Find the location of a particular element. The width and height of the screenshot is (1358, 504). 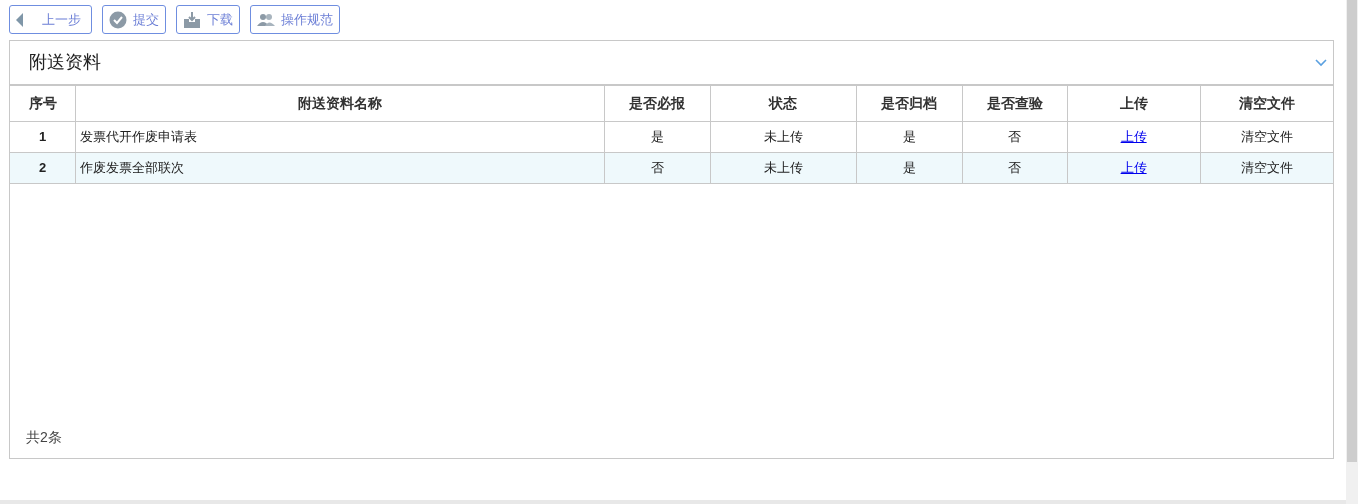

column-header: 清空文件 is located at coordinates (1266, 103).